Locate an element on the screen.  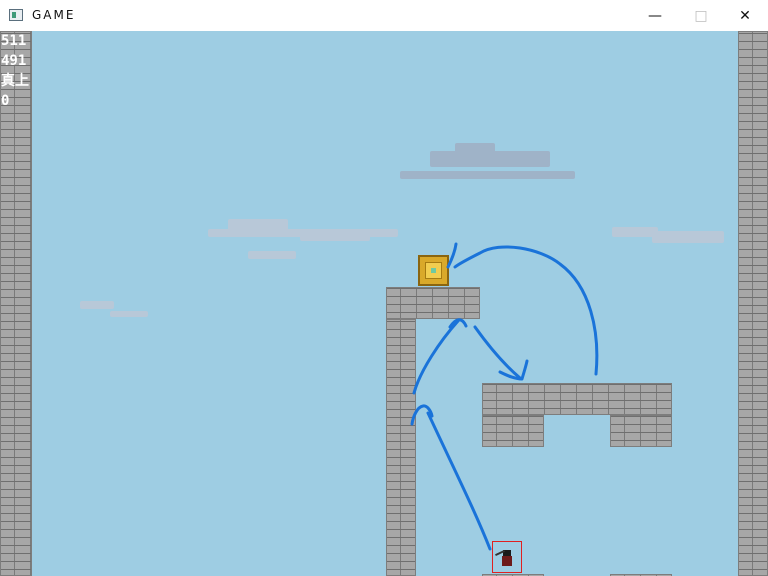
hud-line-1: 511 is located at coordinates (14, 41).